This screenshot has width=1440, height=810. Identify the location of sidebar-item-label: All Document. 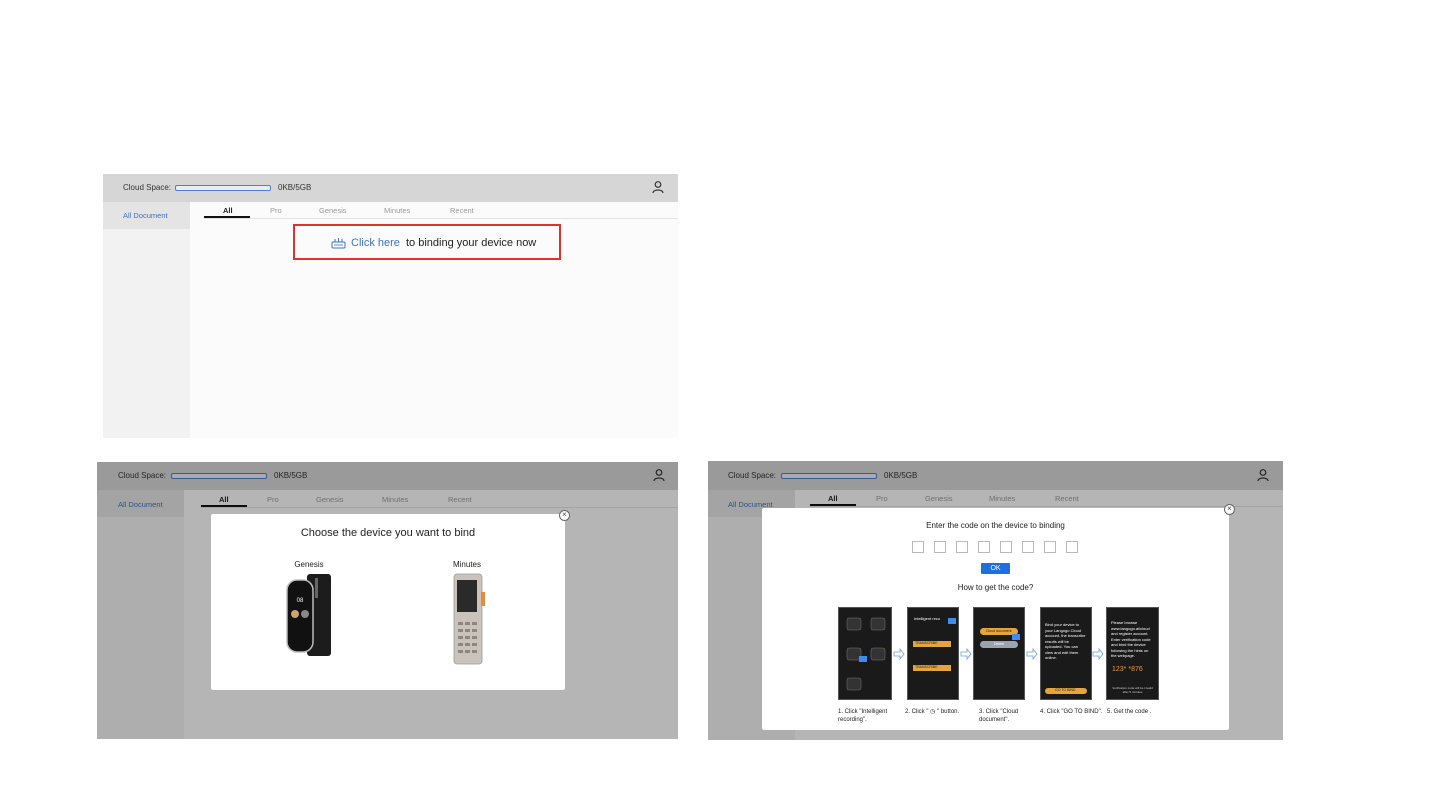
(145, 215).